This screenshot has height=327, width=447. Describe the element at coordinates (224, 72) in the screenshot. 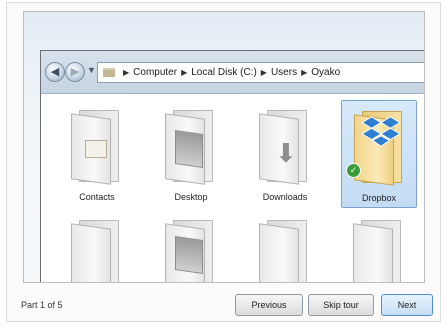

I see `breadcrumb-local-disk: Local Disk (C:)` at that location.